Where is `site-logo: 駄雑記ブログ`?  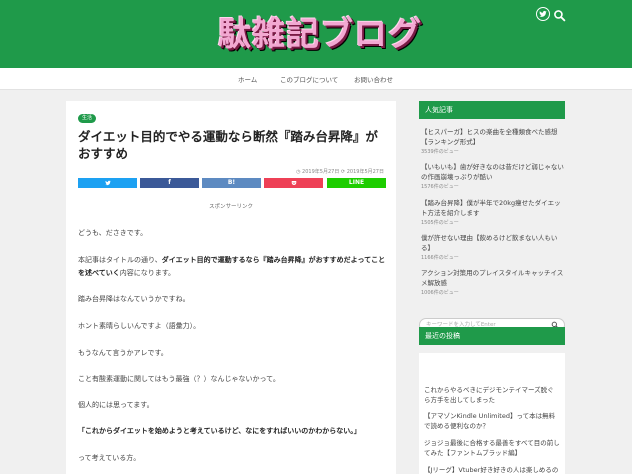 site-logo: 駄雑記ブログ is located at coordinates (320, 34).